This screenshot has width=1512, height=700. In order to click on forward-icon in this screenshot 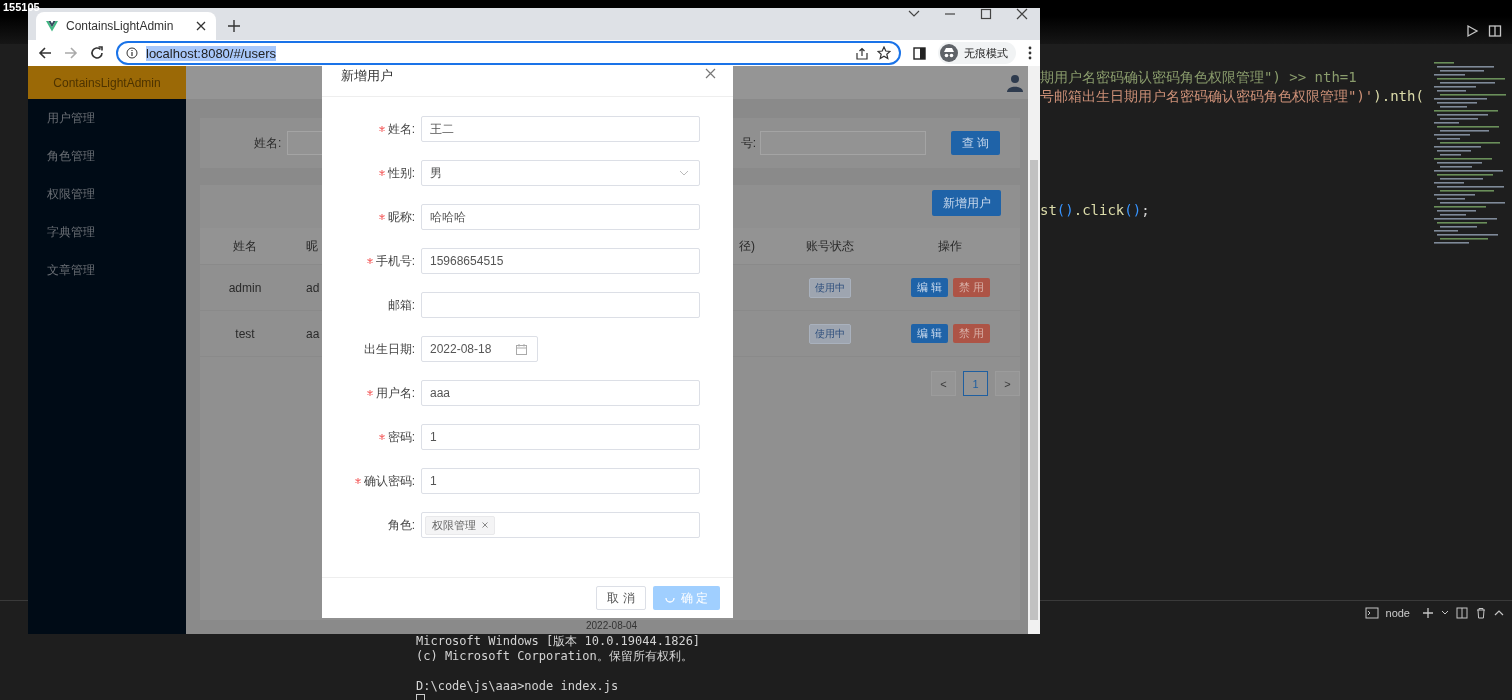, I will do `click(71, 53)`.